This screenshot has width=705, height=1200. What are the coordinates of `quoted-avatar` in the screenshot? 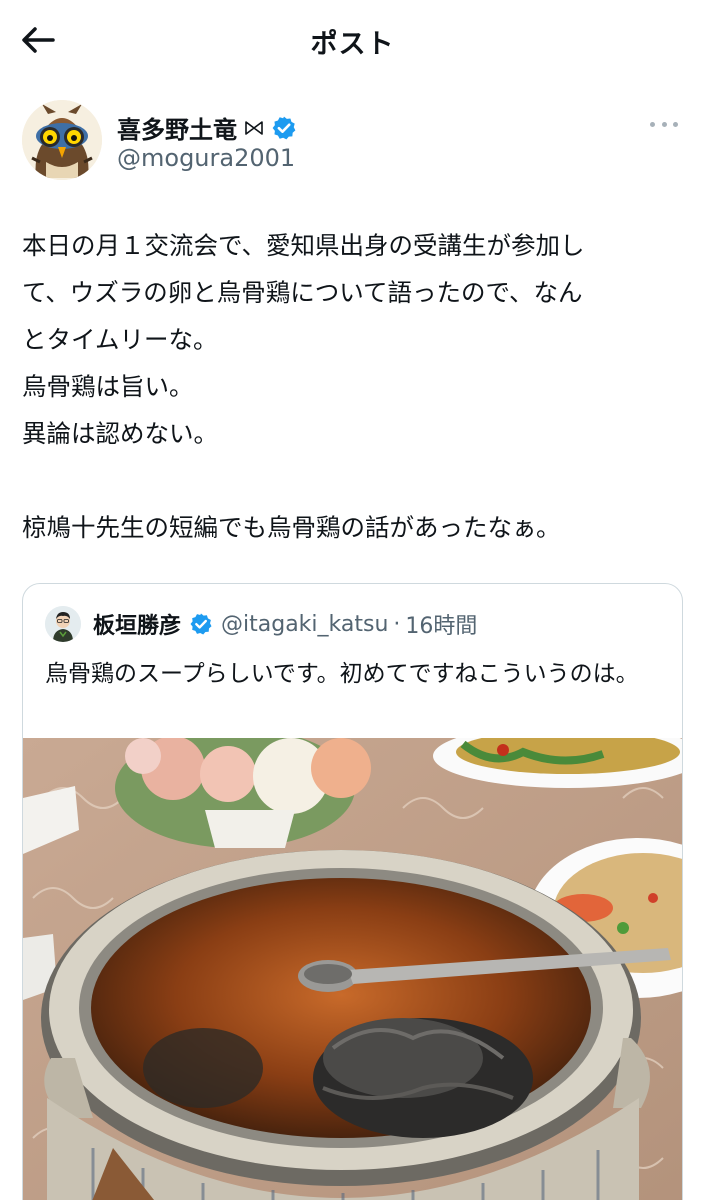 It's located at (63, 624).